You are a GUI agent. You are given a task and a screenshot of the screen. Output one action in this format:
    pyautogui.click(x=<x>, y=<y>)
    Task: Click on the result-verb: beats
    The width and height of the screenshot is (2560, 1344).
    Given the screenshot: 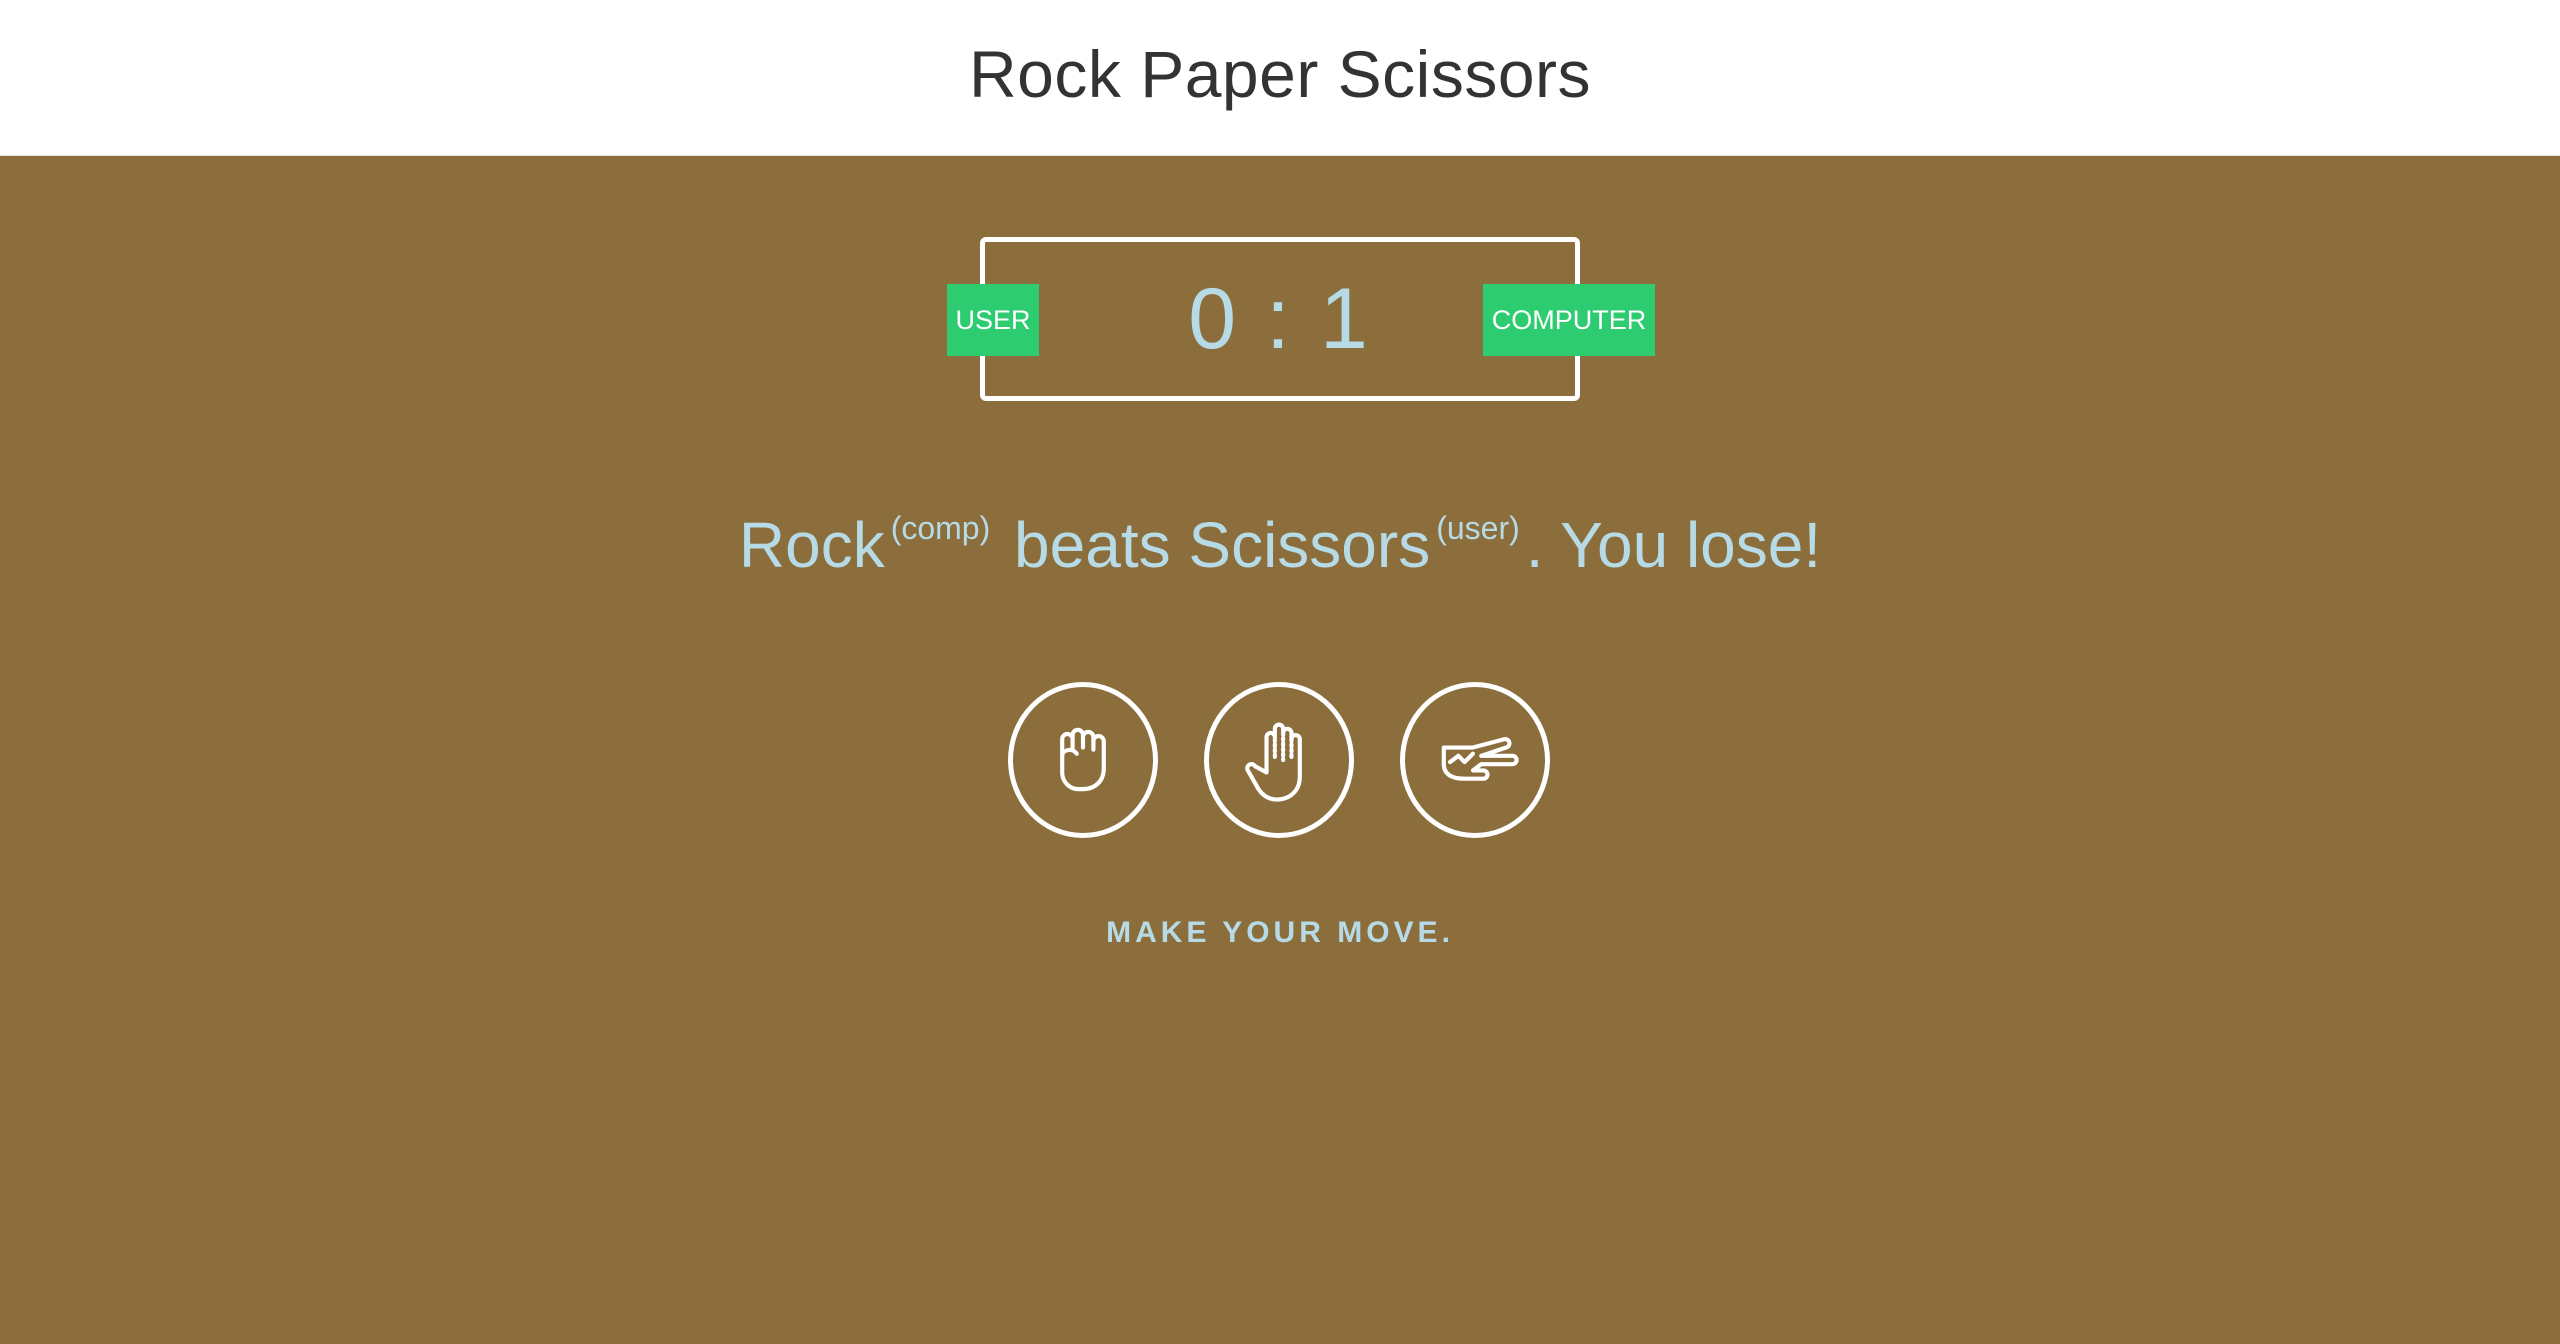 What is the action you would take?
    pyautogui.click(x=1092, y=545)
    